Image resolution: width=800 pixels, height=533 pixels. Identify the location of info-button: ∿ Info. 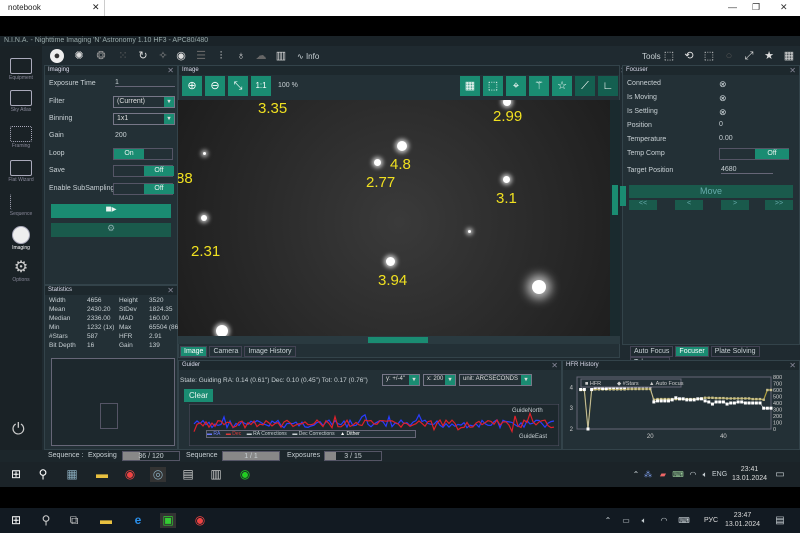
(308, 56).